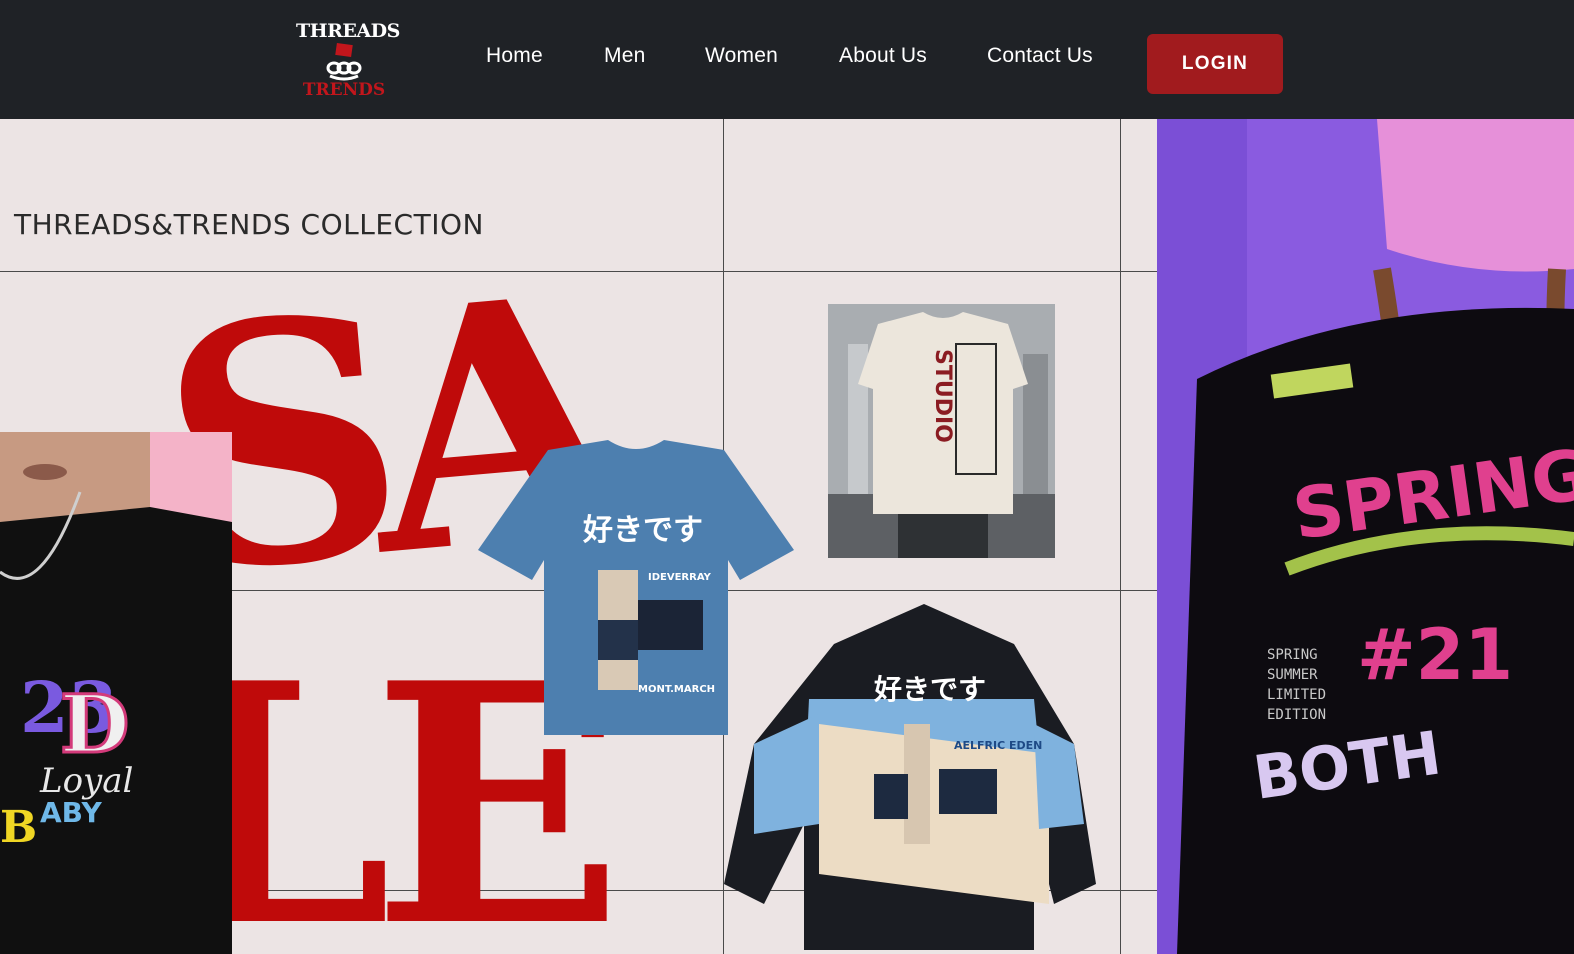 The height and width of the screenshot is (954, 1574). I want to click on login-button: LOGIN, so click(1215, 64).